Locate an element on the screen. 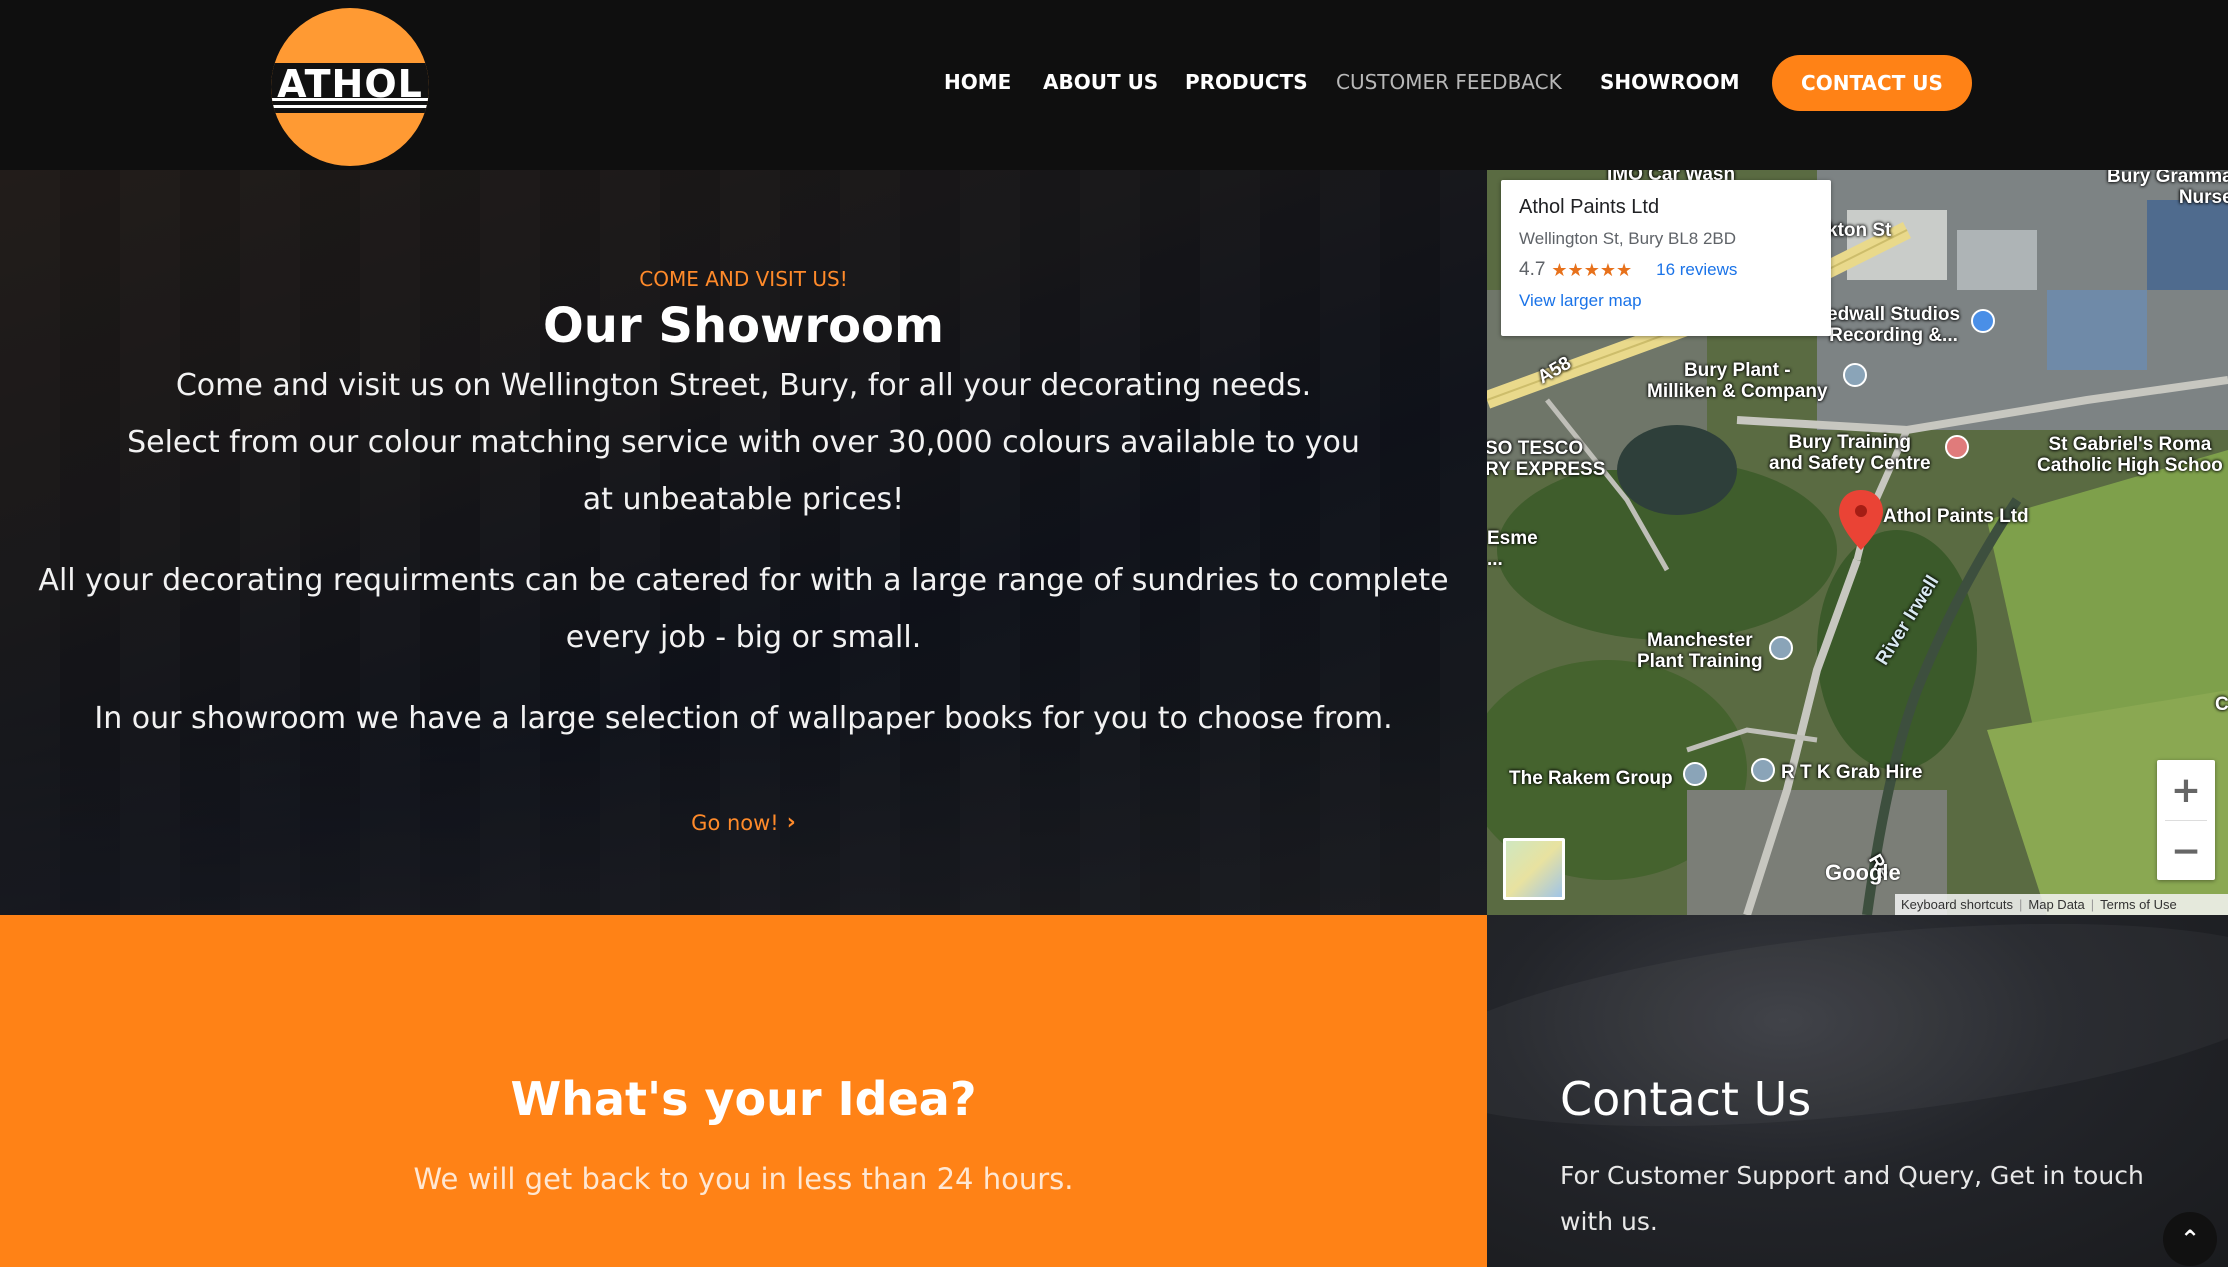  rating-value: 4.7 is located at coordinates (1532, 269).